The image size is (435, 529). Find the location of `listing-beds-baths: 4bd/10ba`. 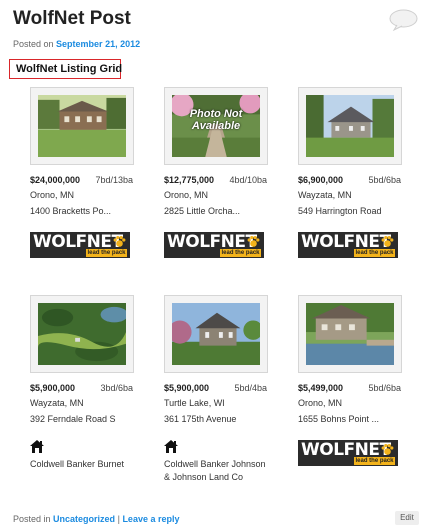

listing-beds-baths: 4bd/10ba is located at coordinates (248, 180).